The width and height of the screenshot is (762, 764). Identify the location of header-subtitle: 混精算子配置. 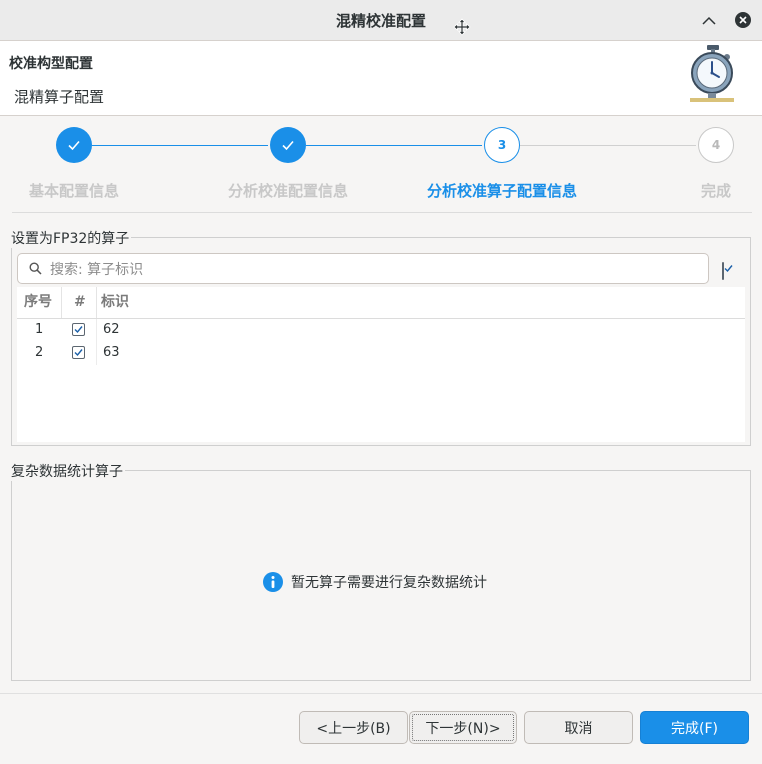
(59, 97).